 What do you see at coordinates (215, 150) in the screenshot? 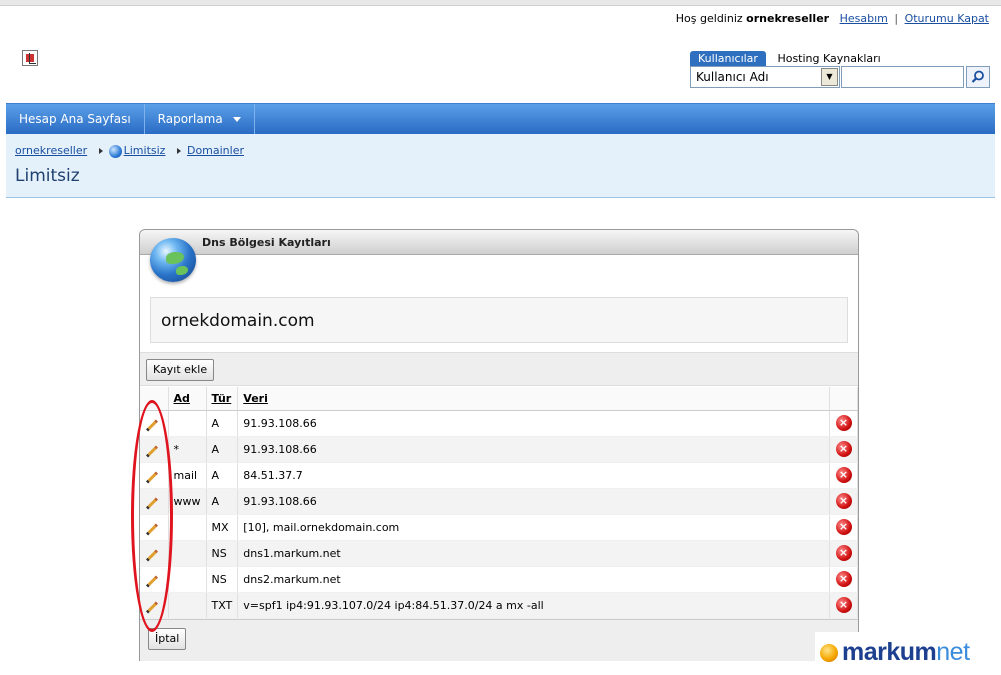
I see `breadcrumb-domains: Domainler` at bounding box center [215, 150].